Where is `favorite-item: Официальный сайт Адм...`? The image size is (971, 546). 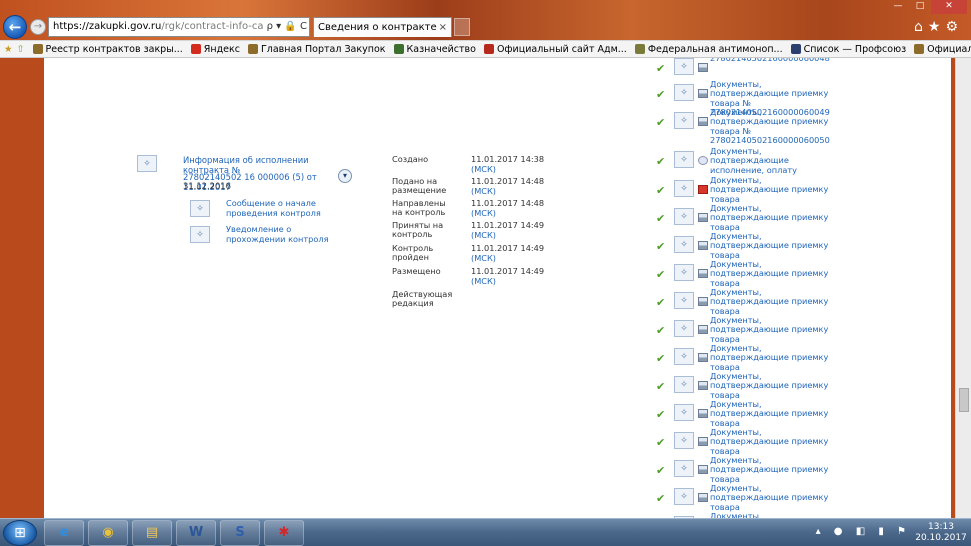
favorite-item: Официальный сайт Адм... is located at coordinates (555, 49).